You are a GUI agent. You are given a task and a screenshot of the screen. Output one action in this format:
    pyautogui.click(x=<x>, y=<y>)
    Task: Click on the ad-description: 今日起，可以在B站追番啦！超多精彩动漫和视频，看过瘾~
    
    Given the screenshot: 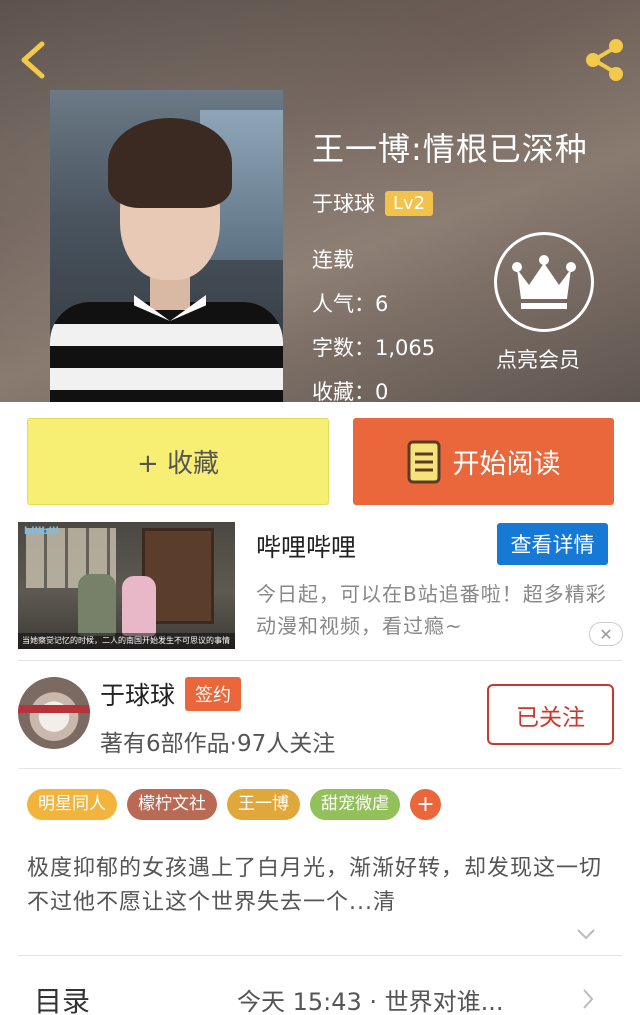 What is the action you would take?
    pyautogui.click(x=431, y=610)
    